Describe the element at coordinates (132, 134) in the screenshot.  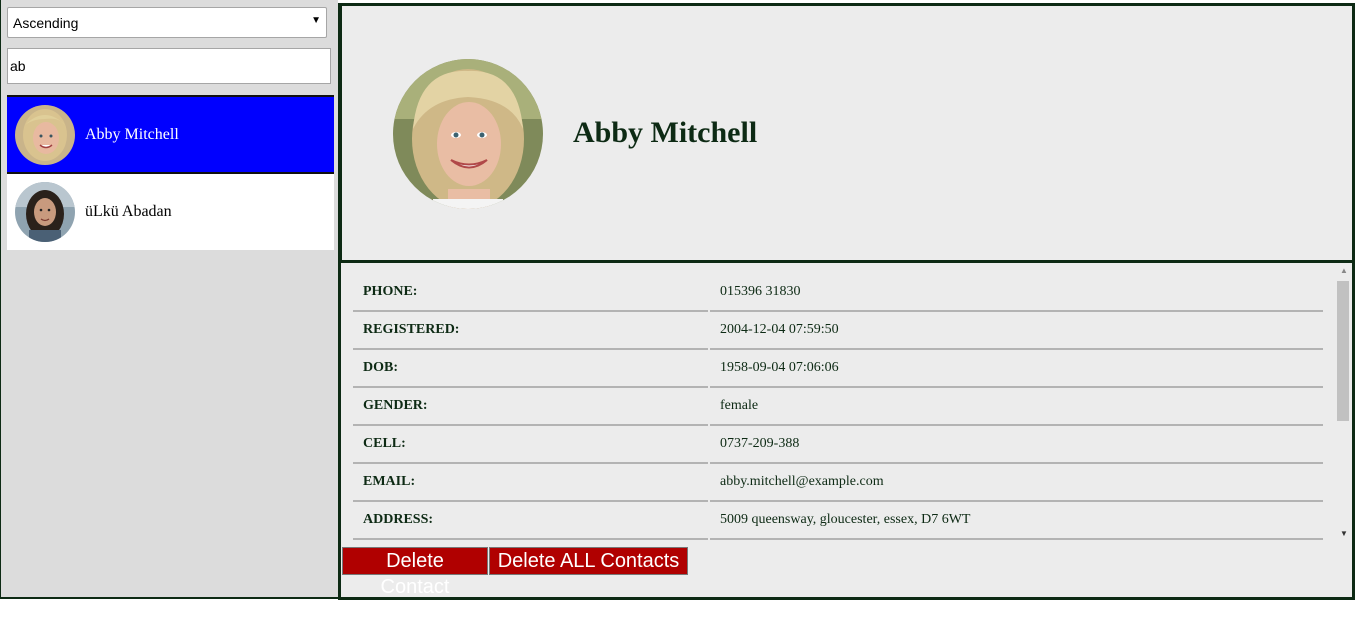
I see `contact-name: Abby Mitchell` at that location.